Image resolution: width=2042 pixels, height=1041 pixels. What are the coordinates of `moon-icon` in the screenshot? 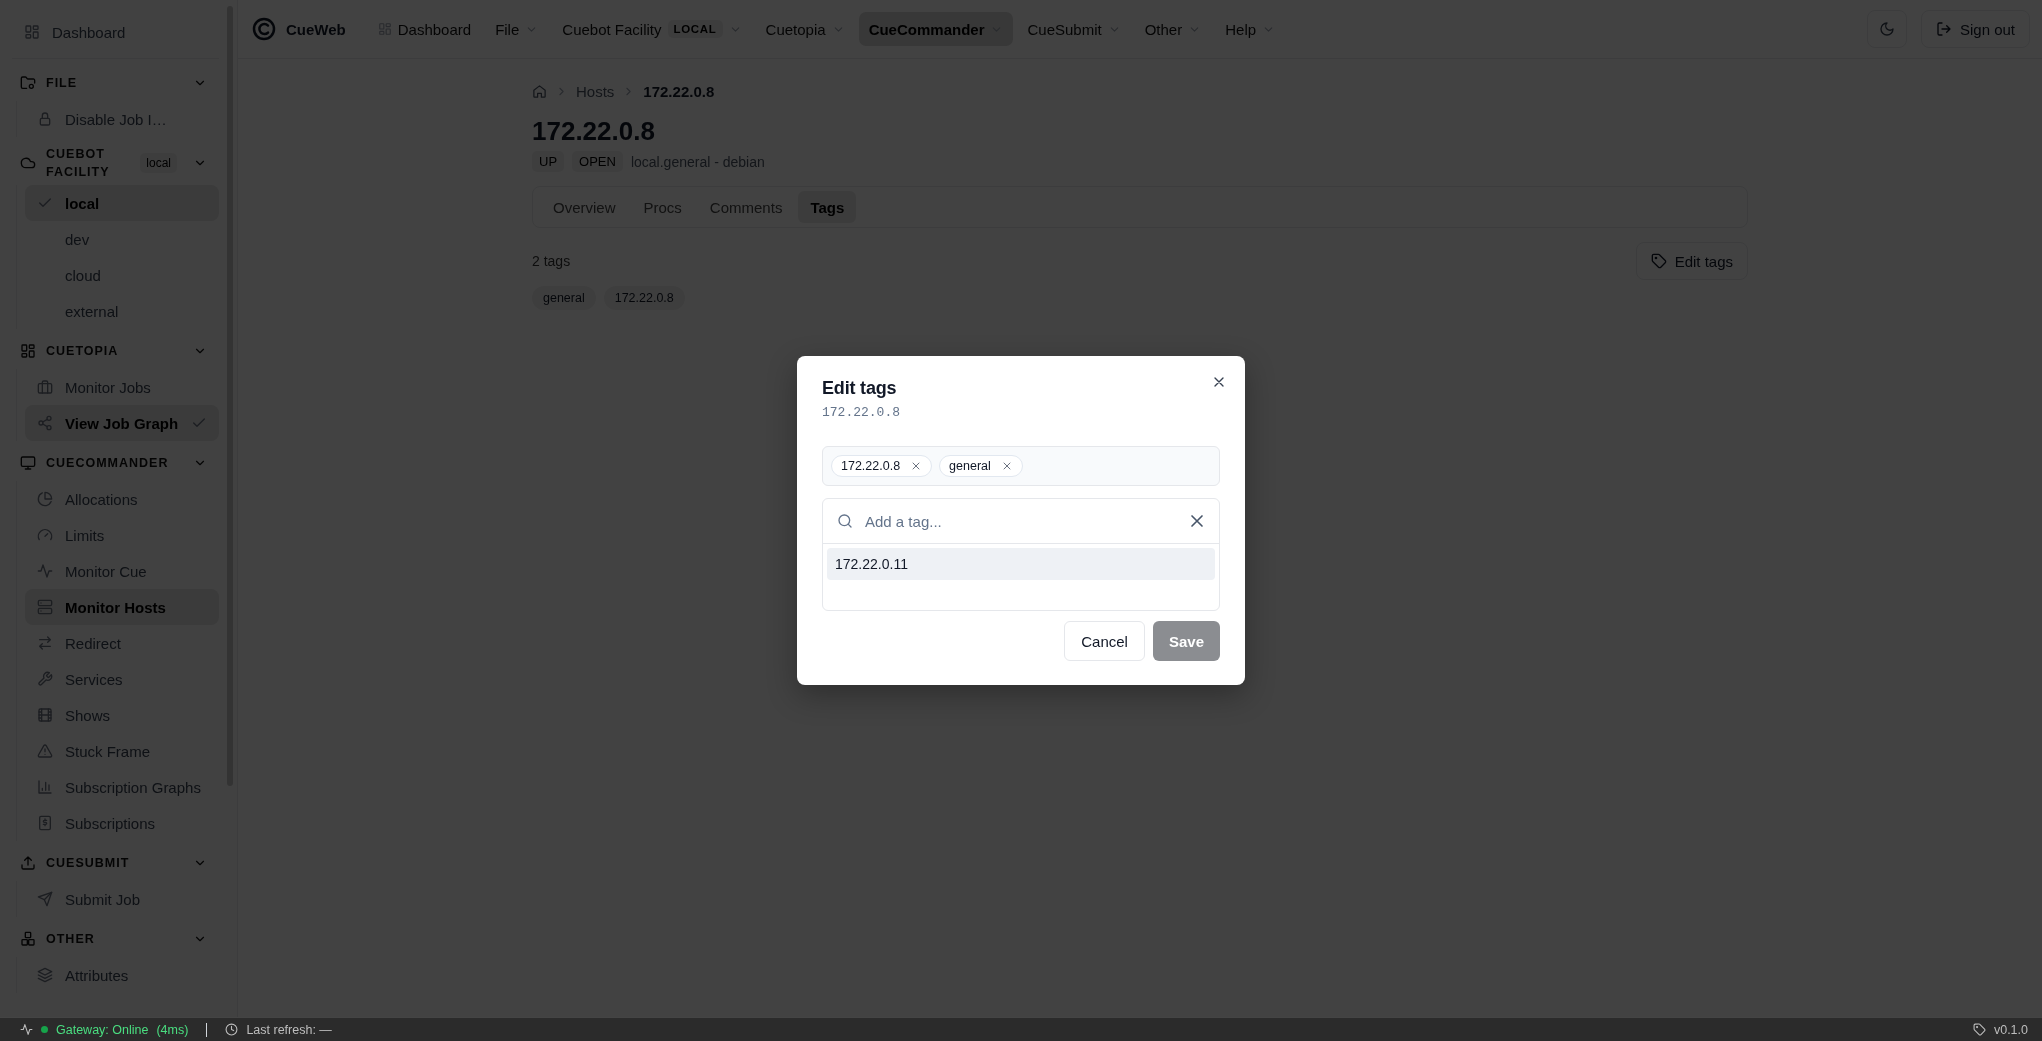 It's located at (1886, 29).